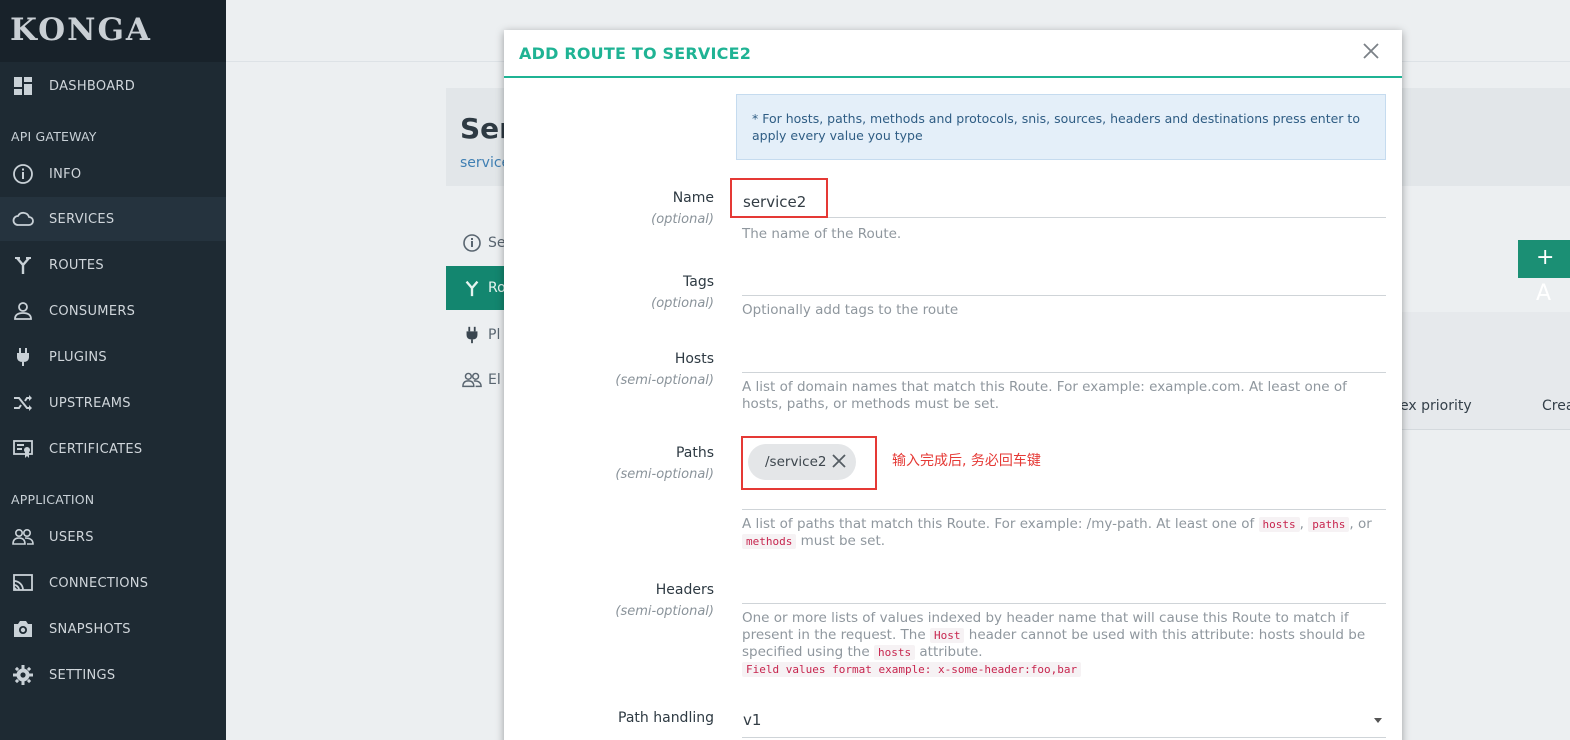 This screenshot has width=1570, height=740. What do you see at coordinates (666, 718) in the screenshot?
I see `path-handling-label: Path handling` at bounding box center [666, 718].